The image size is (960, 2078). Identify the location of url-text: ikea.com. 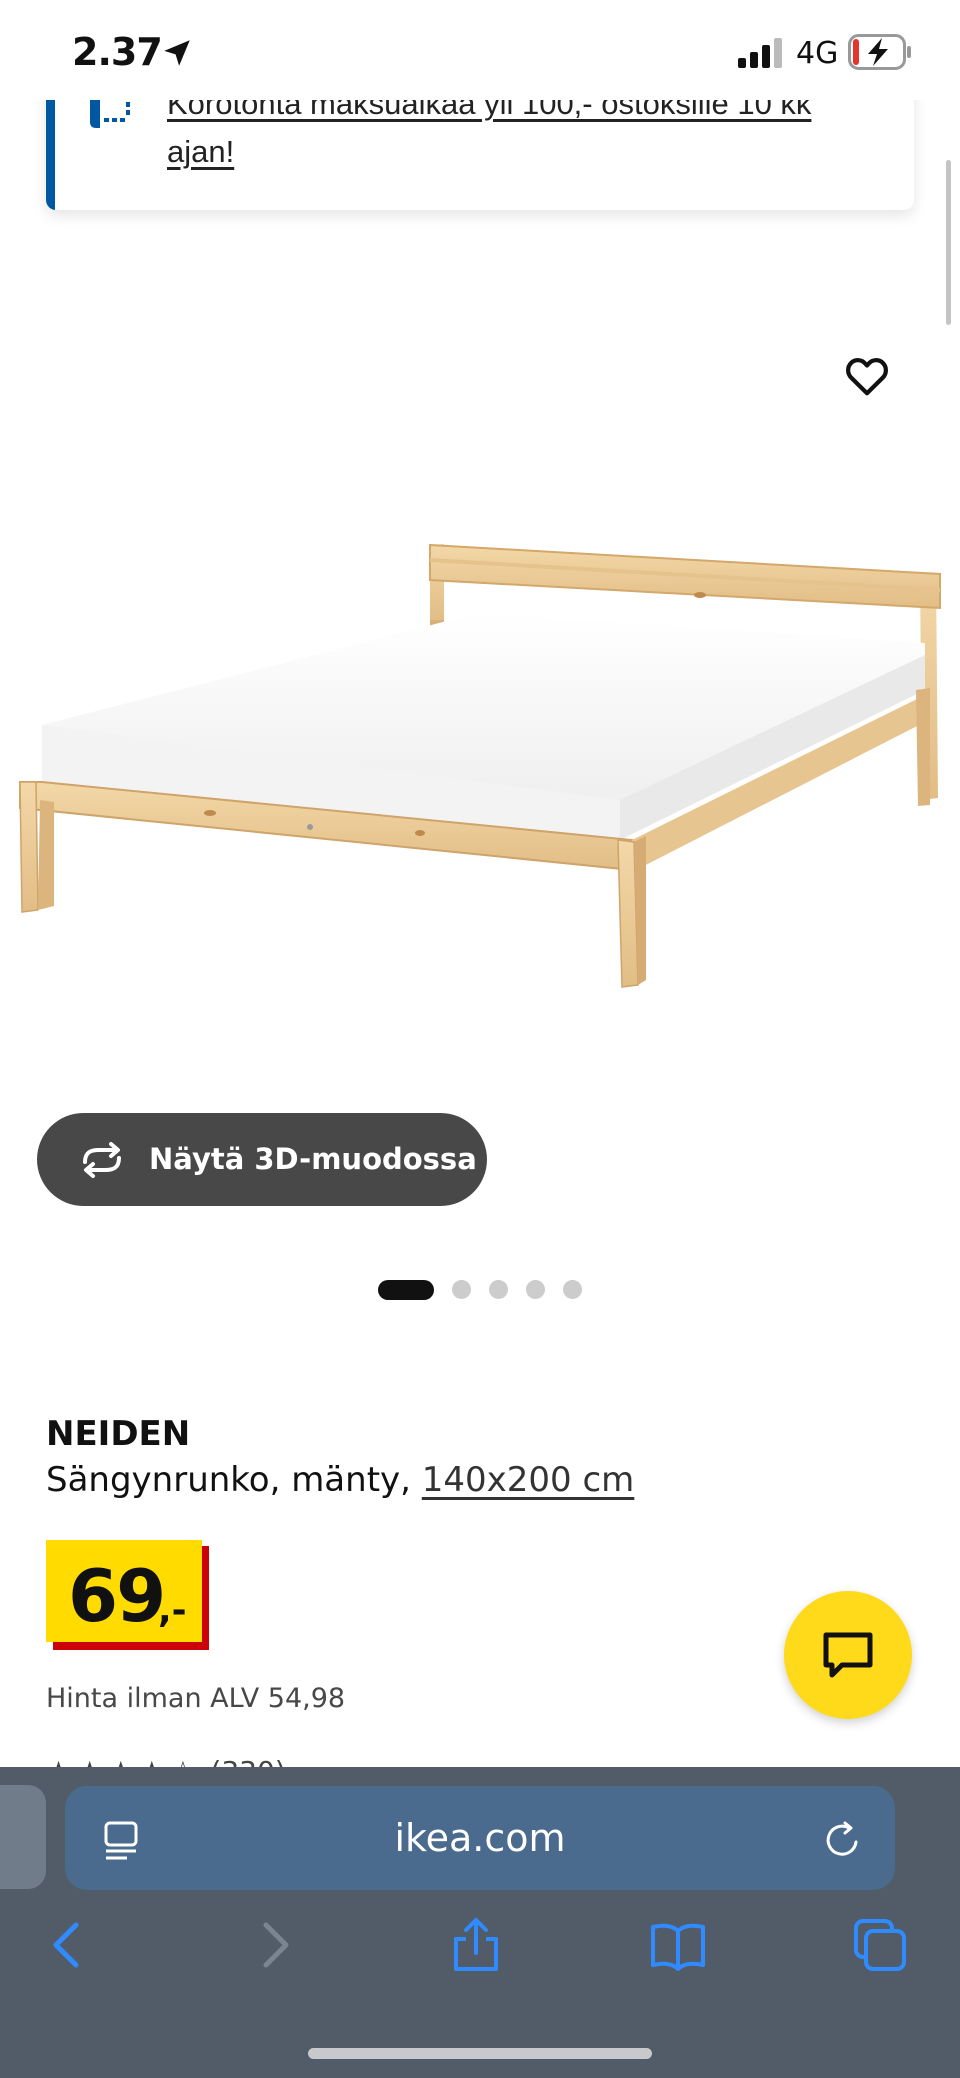
(480, 1838).